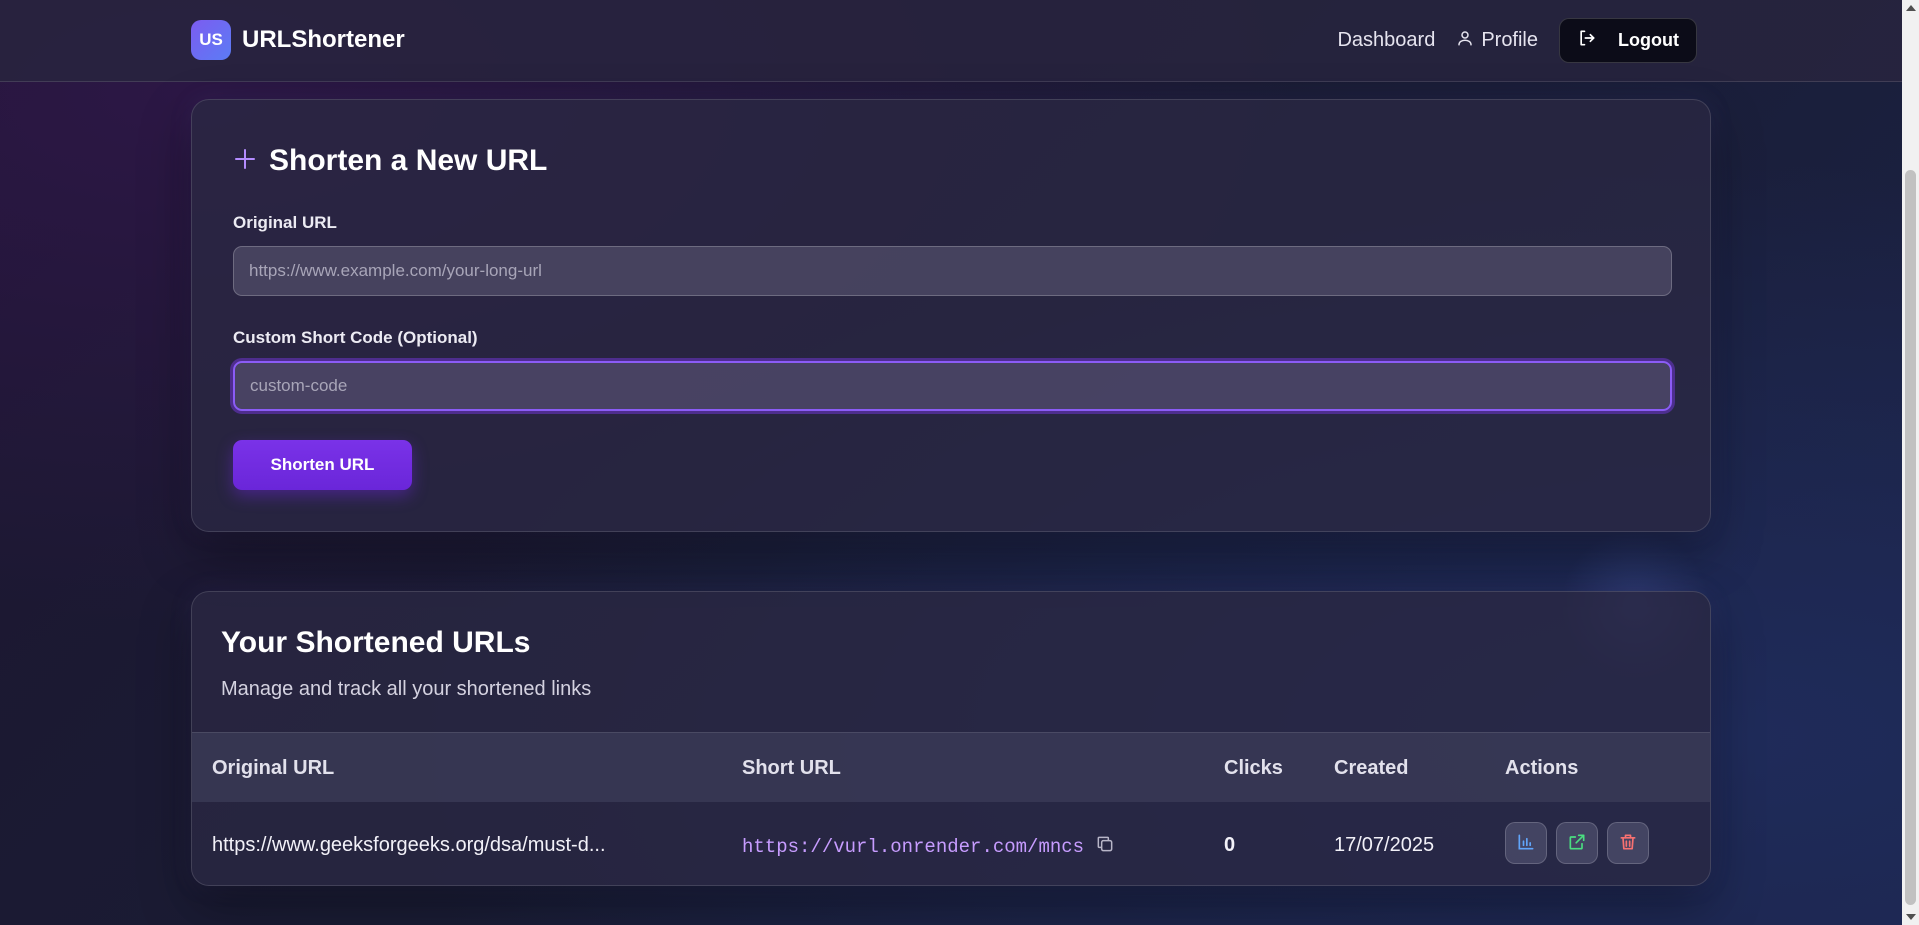 The image size is (1919, 925). Describe the element at coordinates (408, 160) in the screenshot. I see `shorten-title: Shorten a New URL` at that location.